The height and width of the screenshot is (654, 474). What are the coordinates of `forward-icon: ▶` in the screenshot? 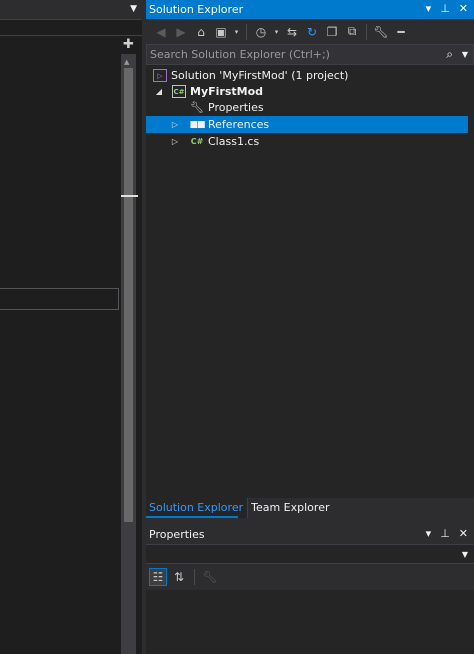 It's located at (181, 32).